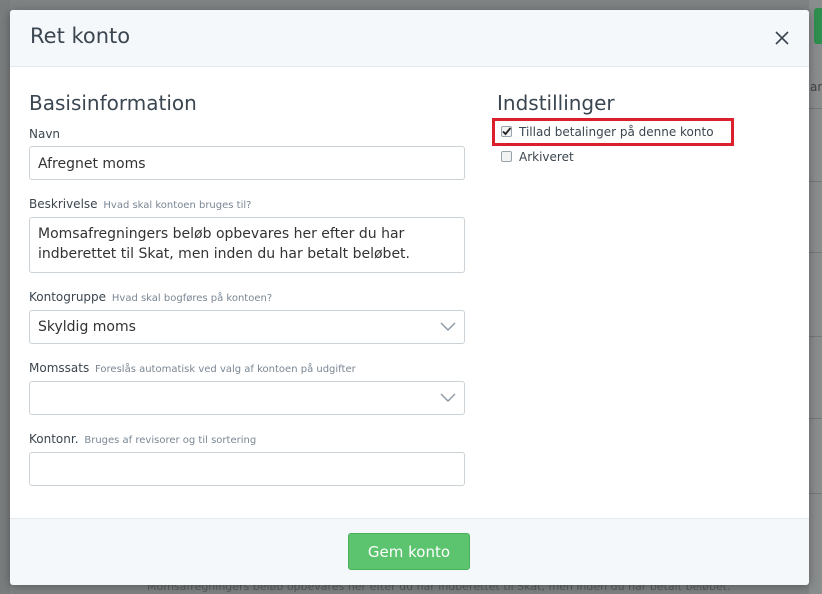 This screenshot has width=822, height=594. What do you see at coordinates (409, 38) in the screenshot?
I see `modal-header: Ret konto` at bounding box center [409, 38].